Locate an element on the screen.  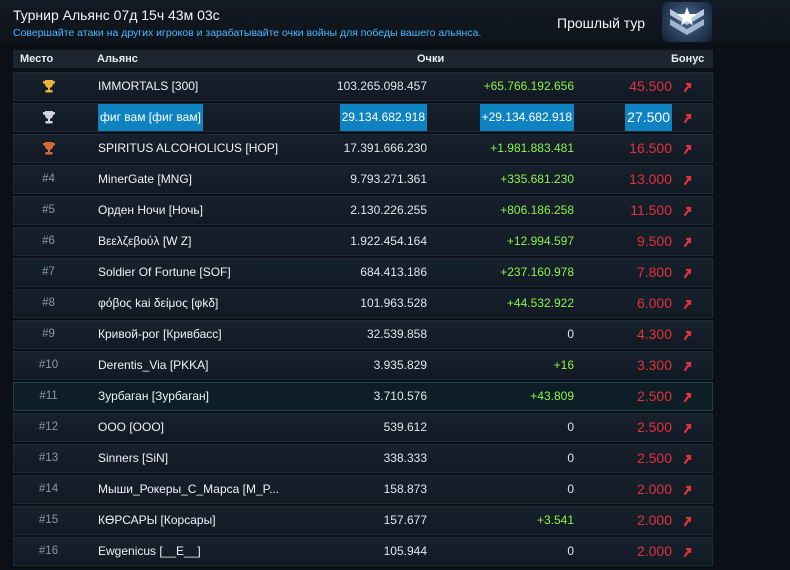
column-points: Очки is located at coordinates (431, 59).